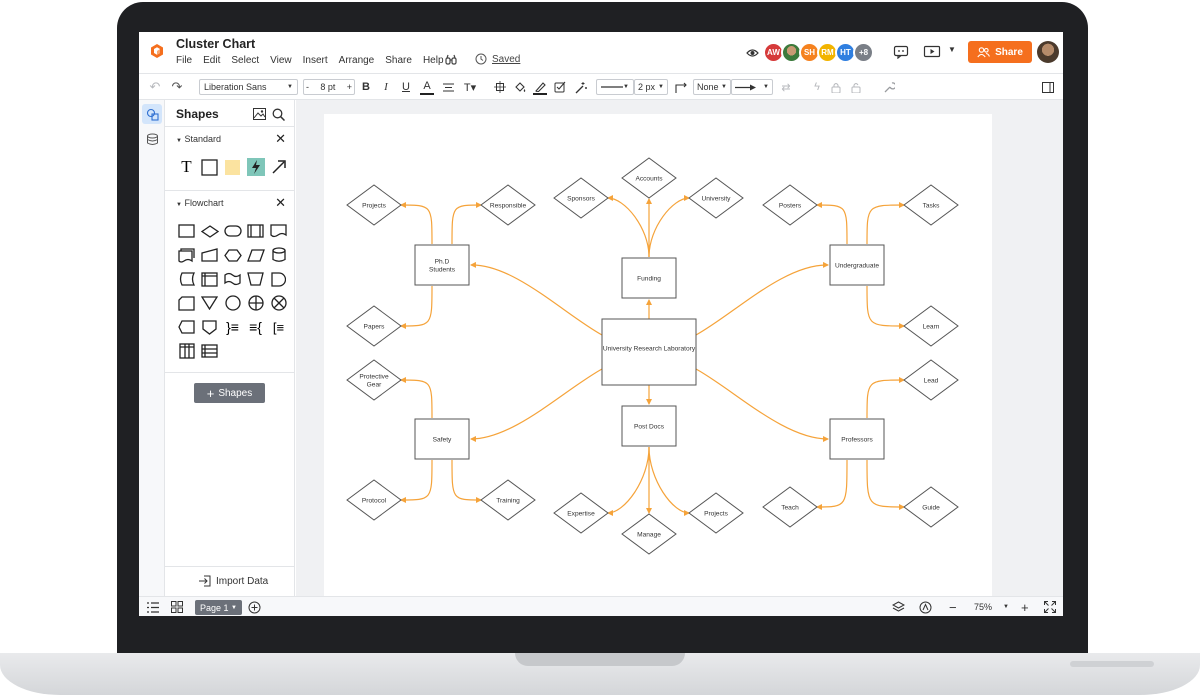  What do you see at coordinates (451, 60) in the screenshot?
I see `binoculars-icon` at bounding box center [451, 60].